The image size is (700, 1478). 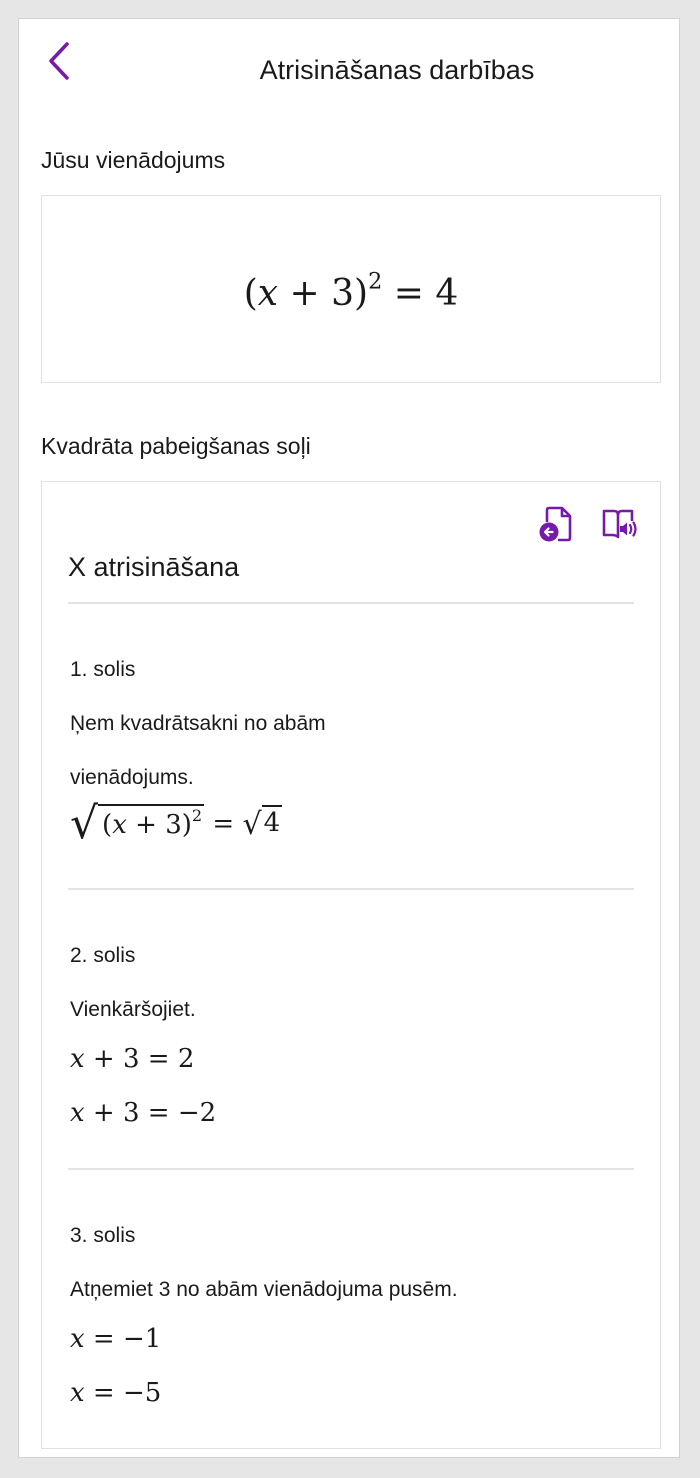 What do you see at coordinates (262, 823) in the screenshot?
I see `square-root-rhs: √ 4` at bounding box center [262, 823].